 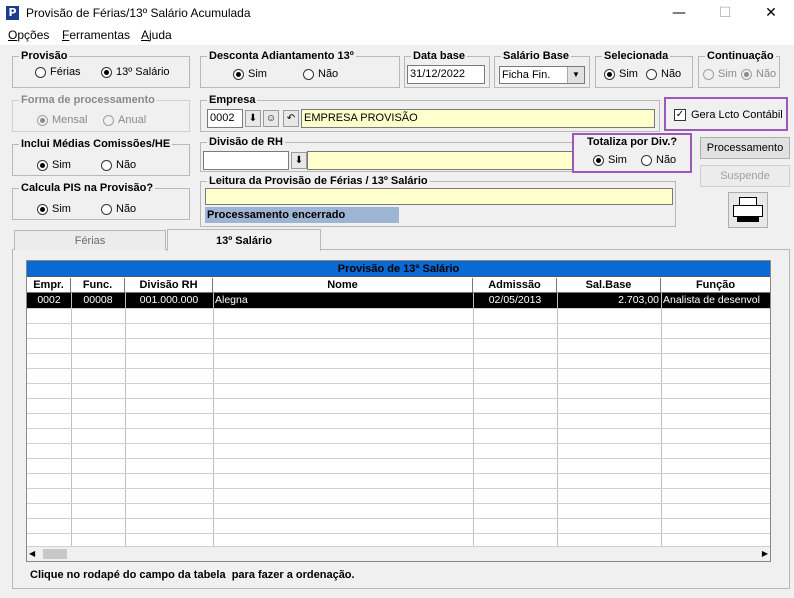 I want to click on cell-funcao: Analista de desenvol, so click(x=711, y=300).